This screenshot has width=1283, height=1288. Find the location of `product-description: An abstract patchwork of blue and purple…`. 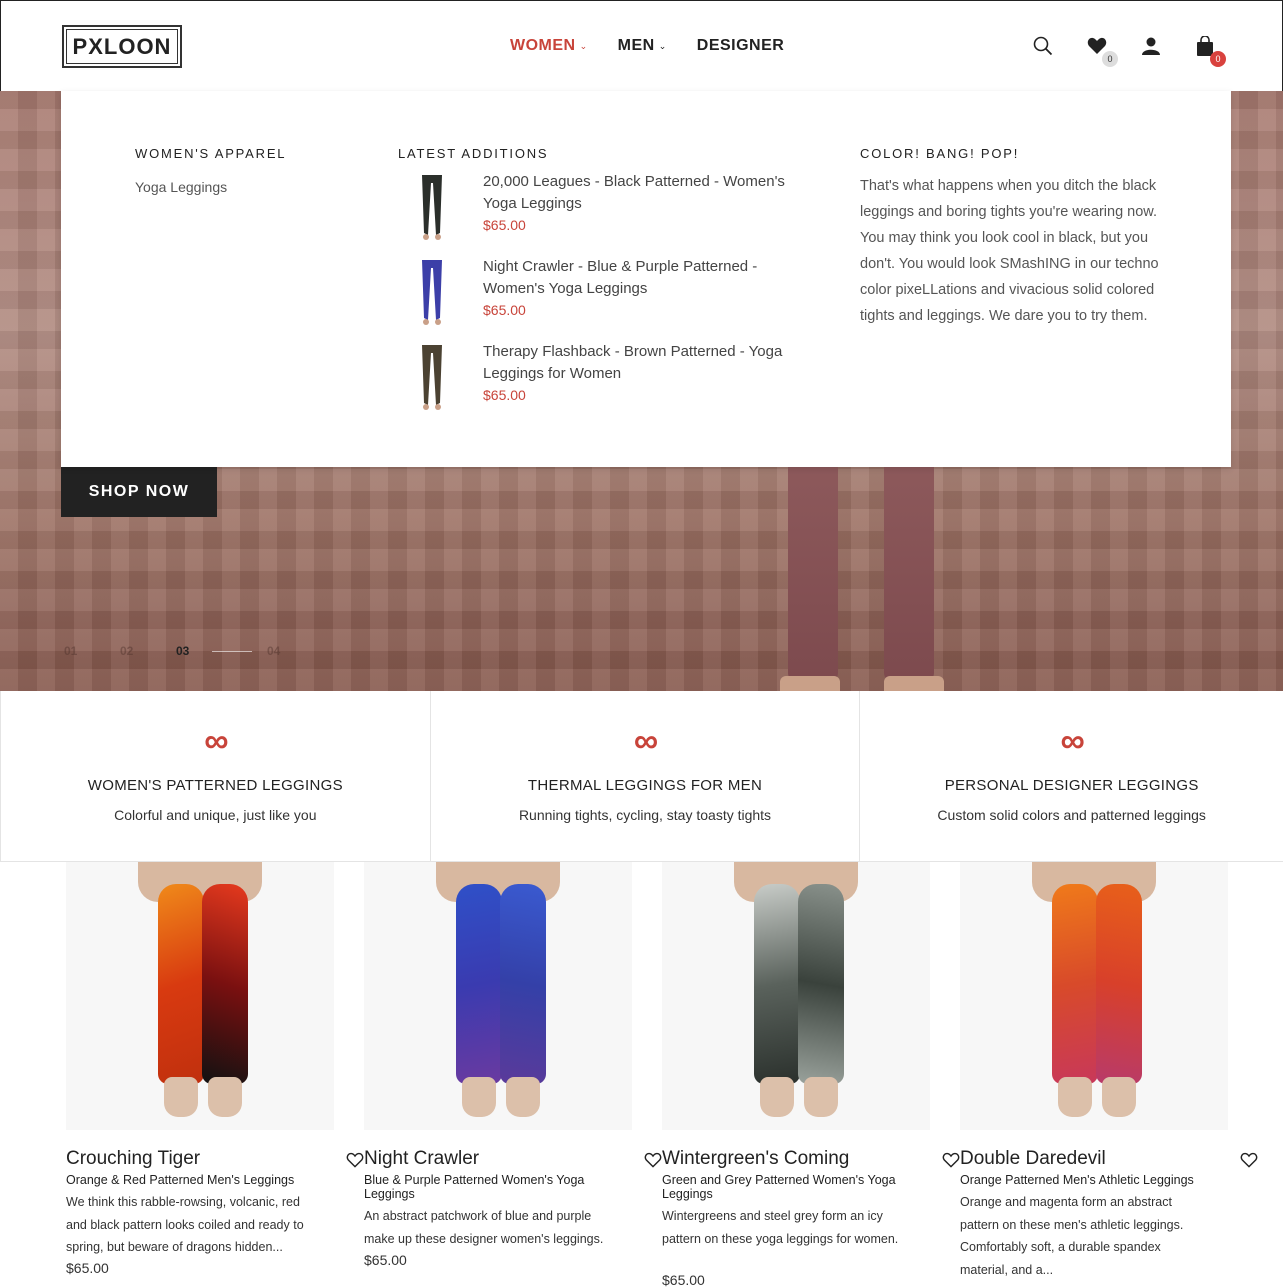

product-description: An abstract patchwork of blue and purple… is located at coordinates (484, 1227).